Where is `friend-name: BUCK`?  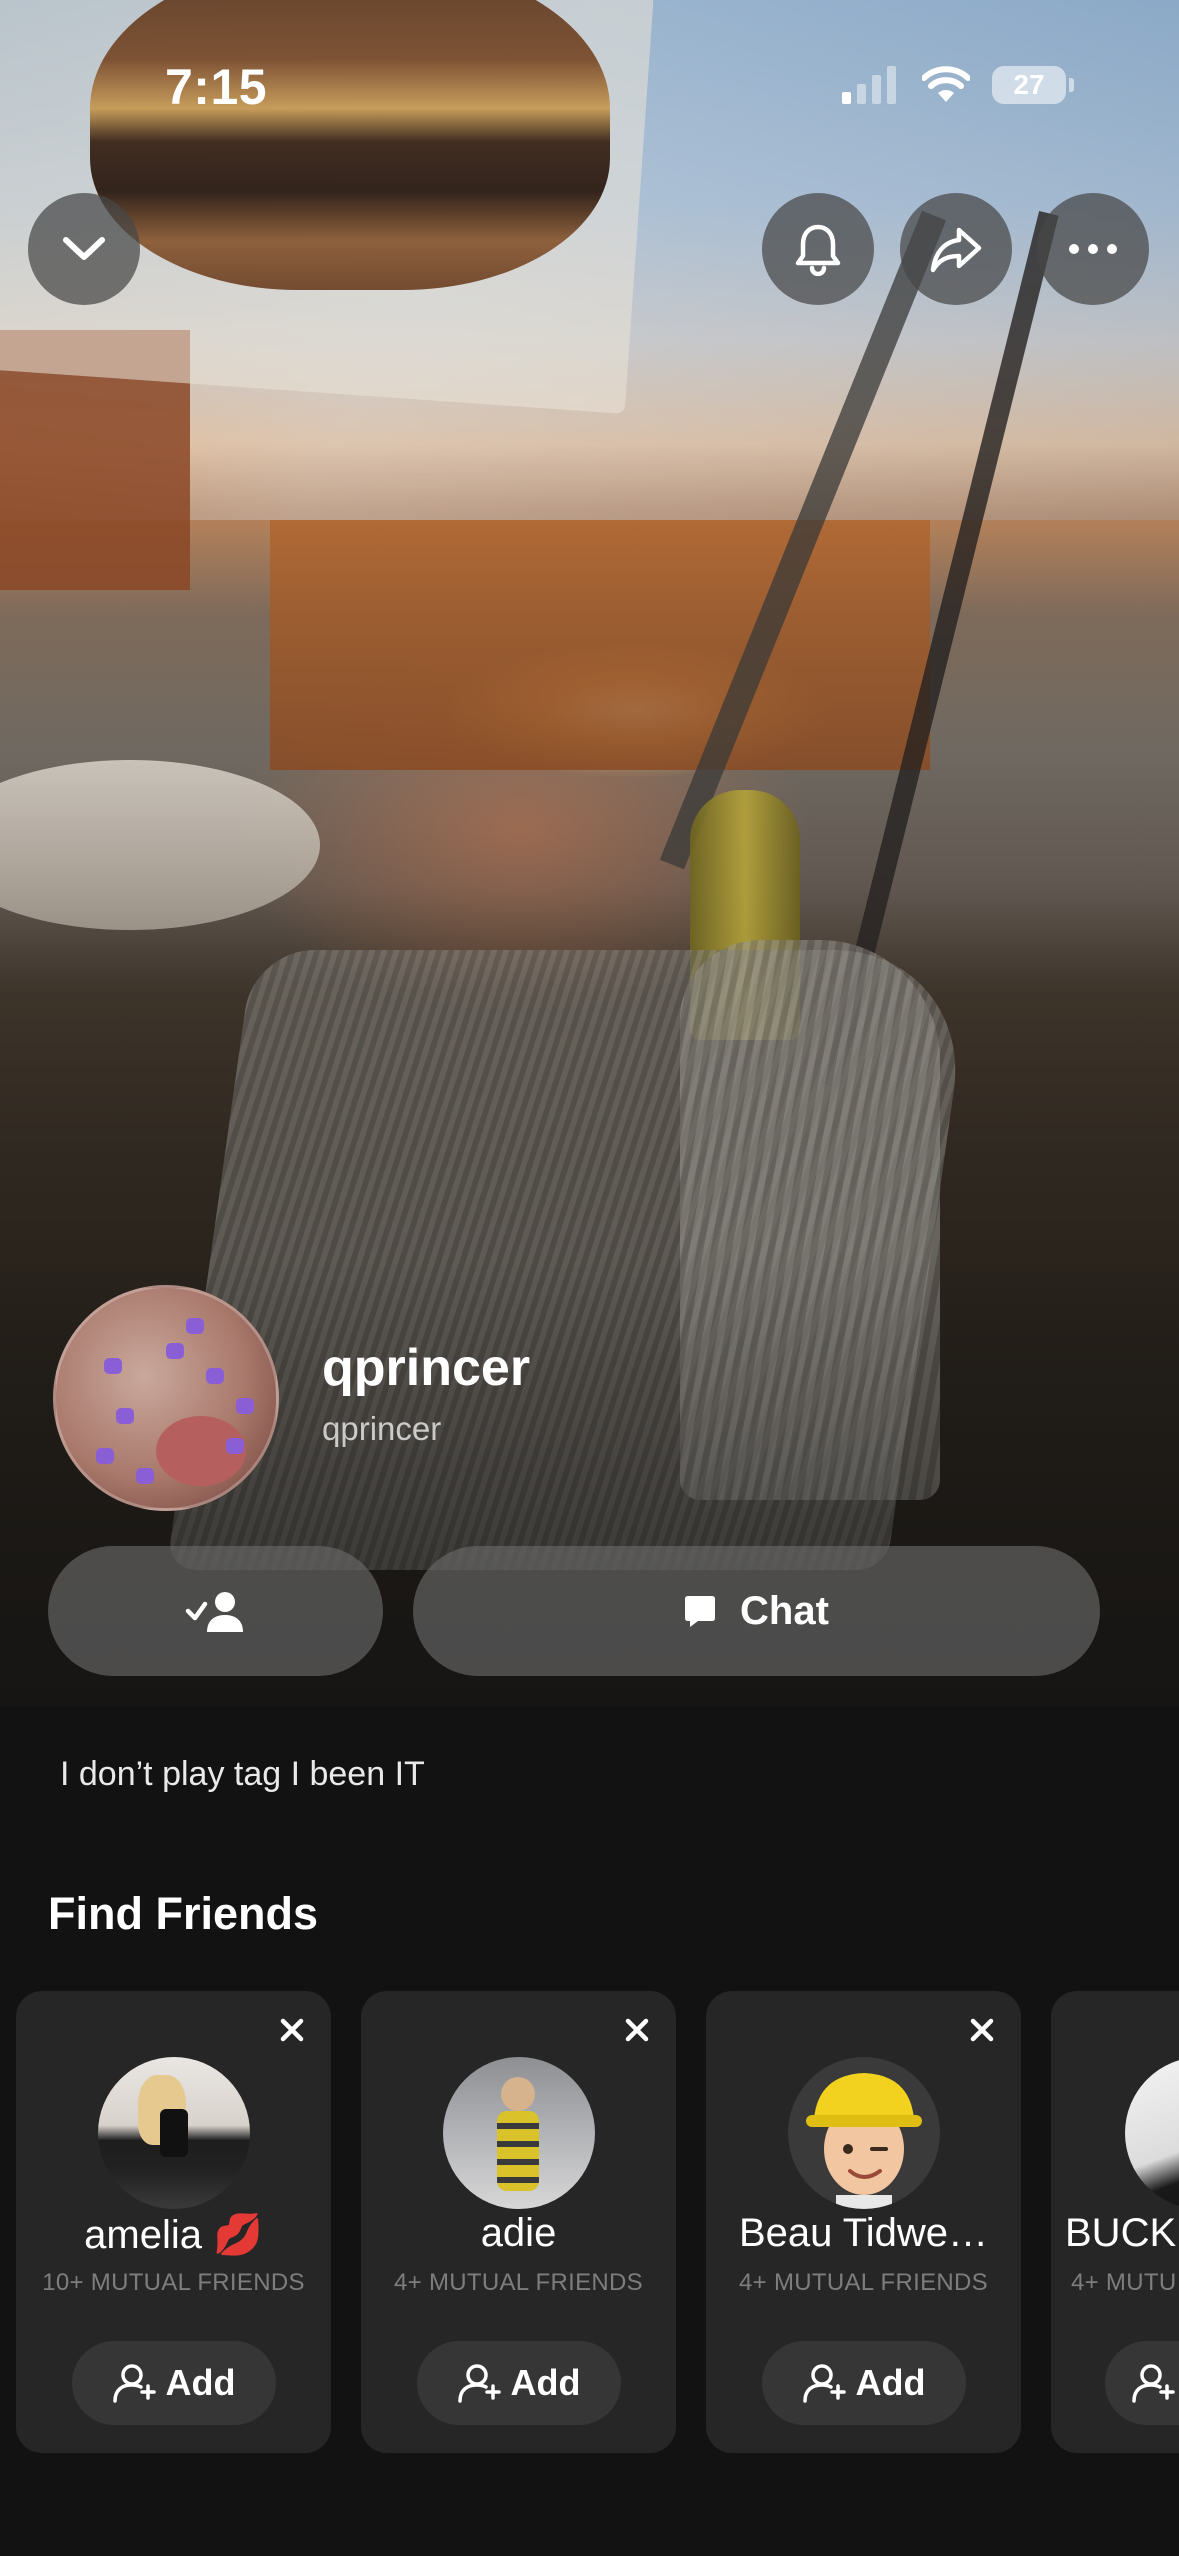
friend-name: BUCK is located at coordinates (1121, 2233).